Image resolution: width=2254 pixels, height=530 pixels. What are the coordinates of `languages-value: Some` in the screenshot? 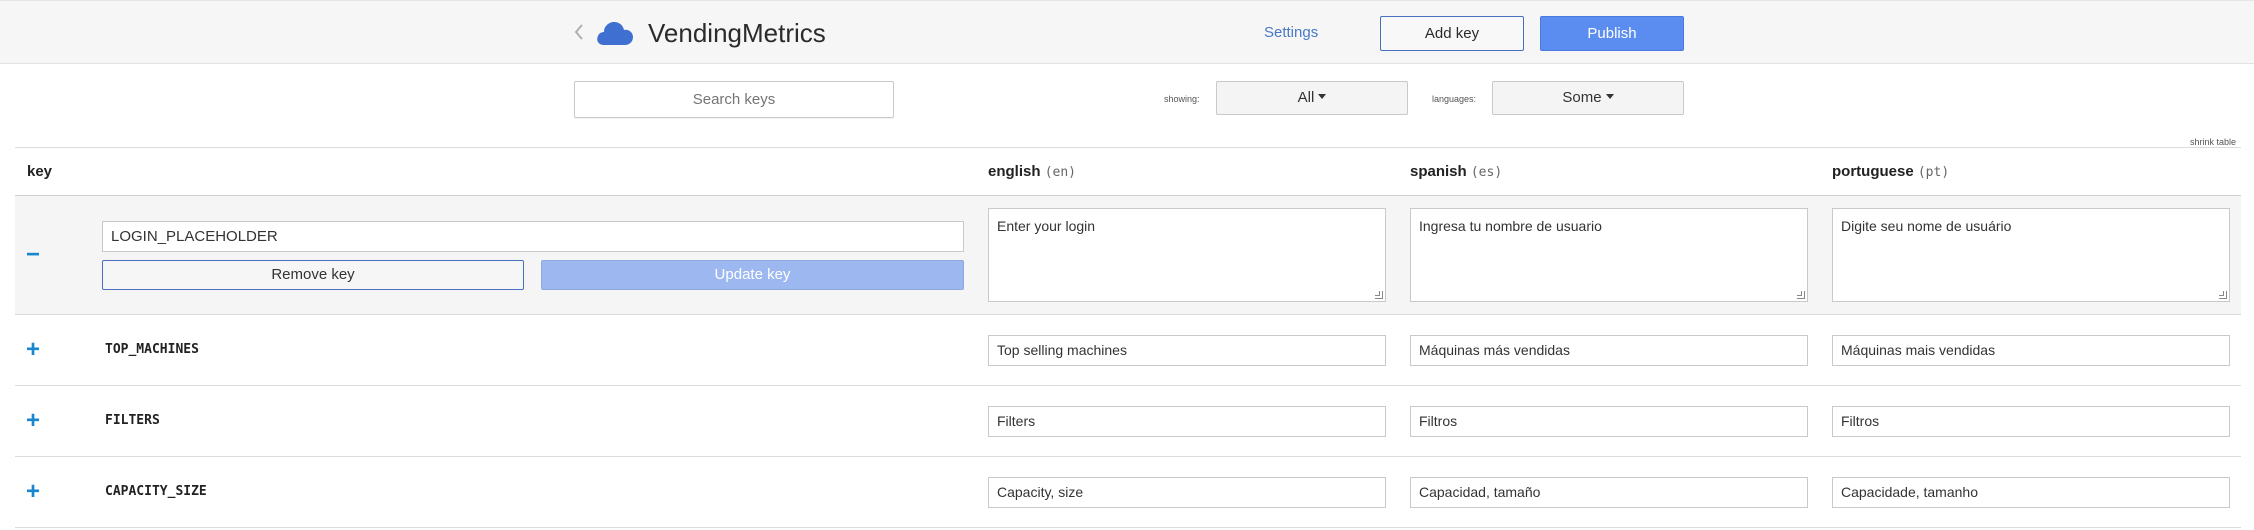 It's located at (1582, 97).